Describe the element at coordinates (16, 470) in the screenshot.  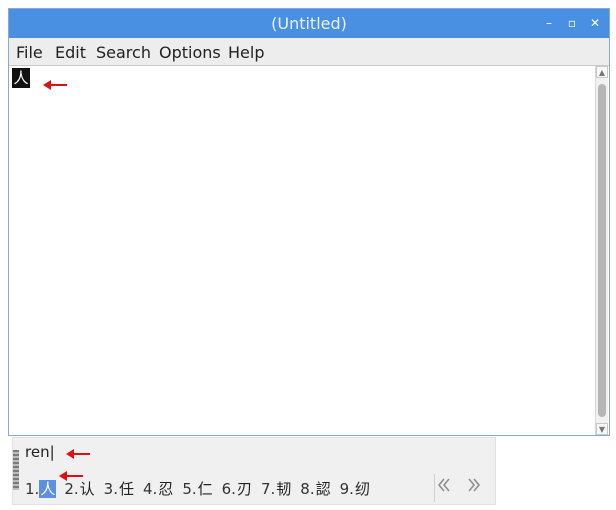
I see `ime-drag-handle` at that location.